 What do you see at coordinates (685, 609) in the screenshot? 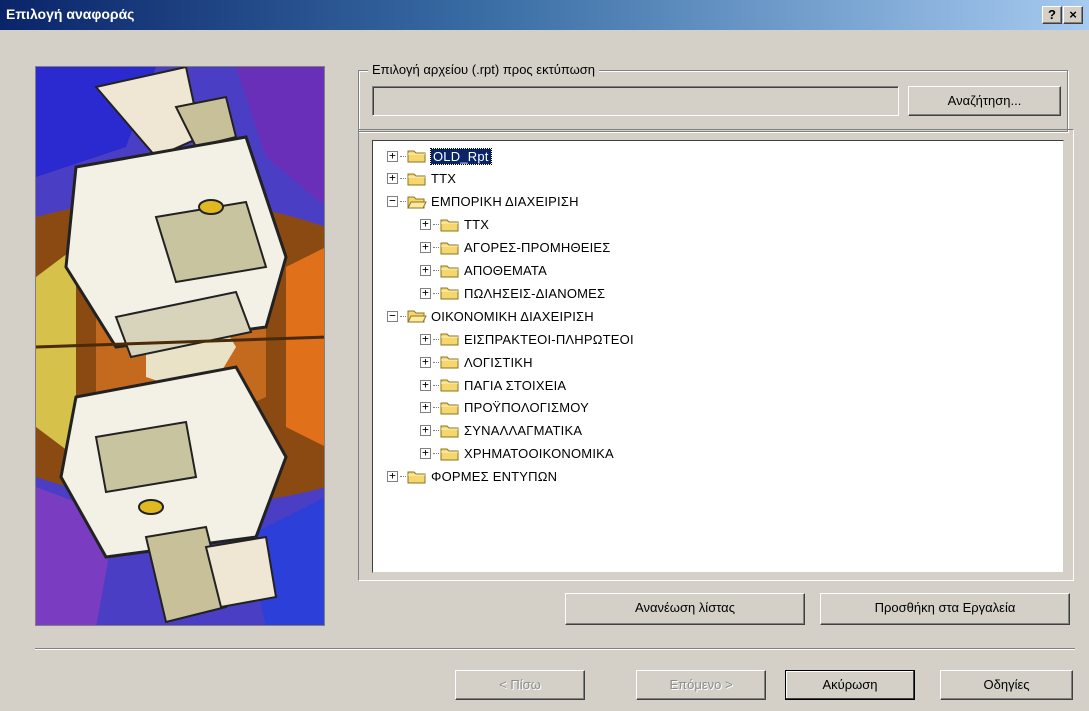
I see `refresh-list-button: Ανανέωση λίστας` at bounding box center [685, 609].